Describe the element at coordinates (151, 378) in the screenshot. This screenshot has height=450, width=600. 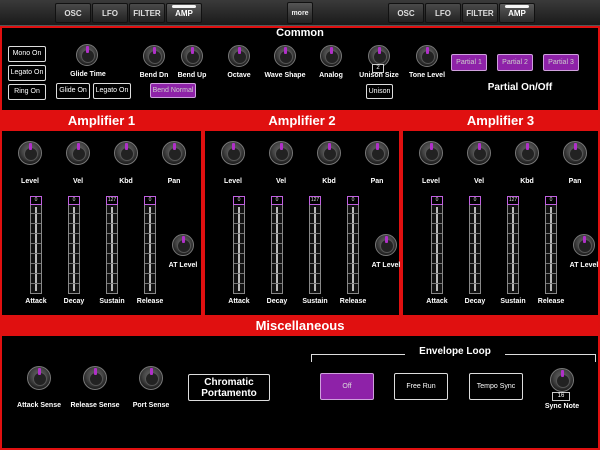
I see `port-sense-knob` at that location.